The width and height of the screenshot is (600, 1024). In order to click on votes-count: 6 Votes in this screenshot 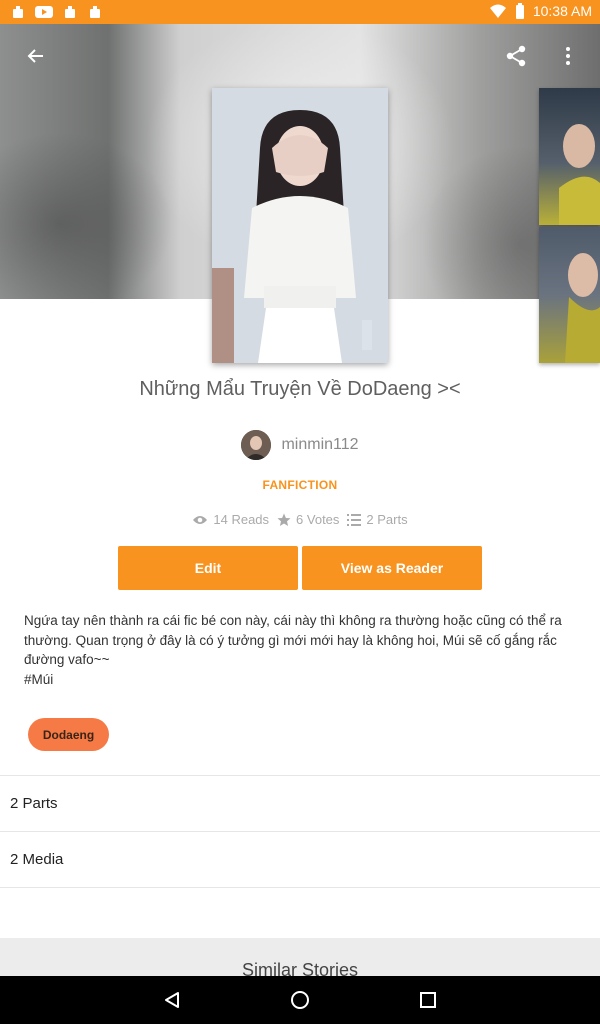, I will do `click(318, 519)`.